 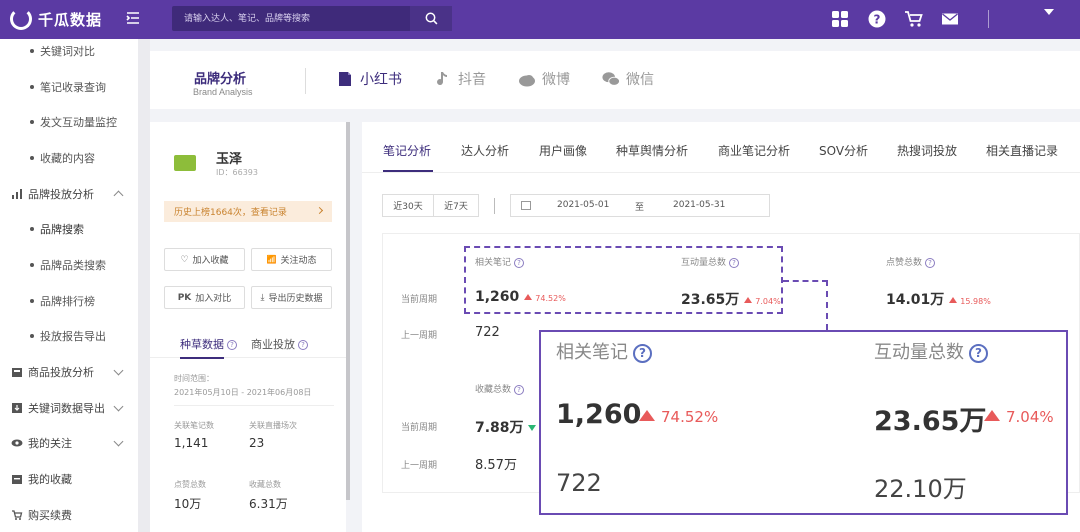 I want to click on stat-label: 收藏总数, so click(x=265, y=484).